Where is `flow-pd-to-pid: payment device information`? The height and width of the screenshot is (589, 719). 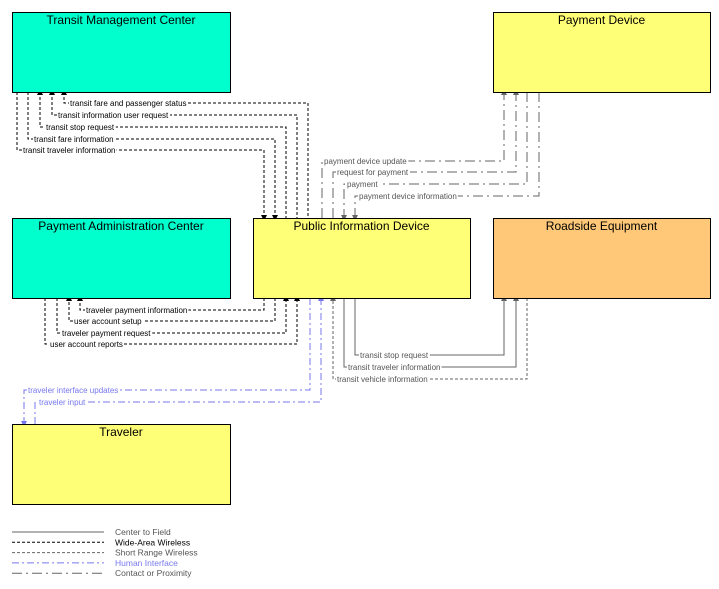
flow-pd-to-pid: payment device information is located at coordinates (446, 156).